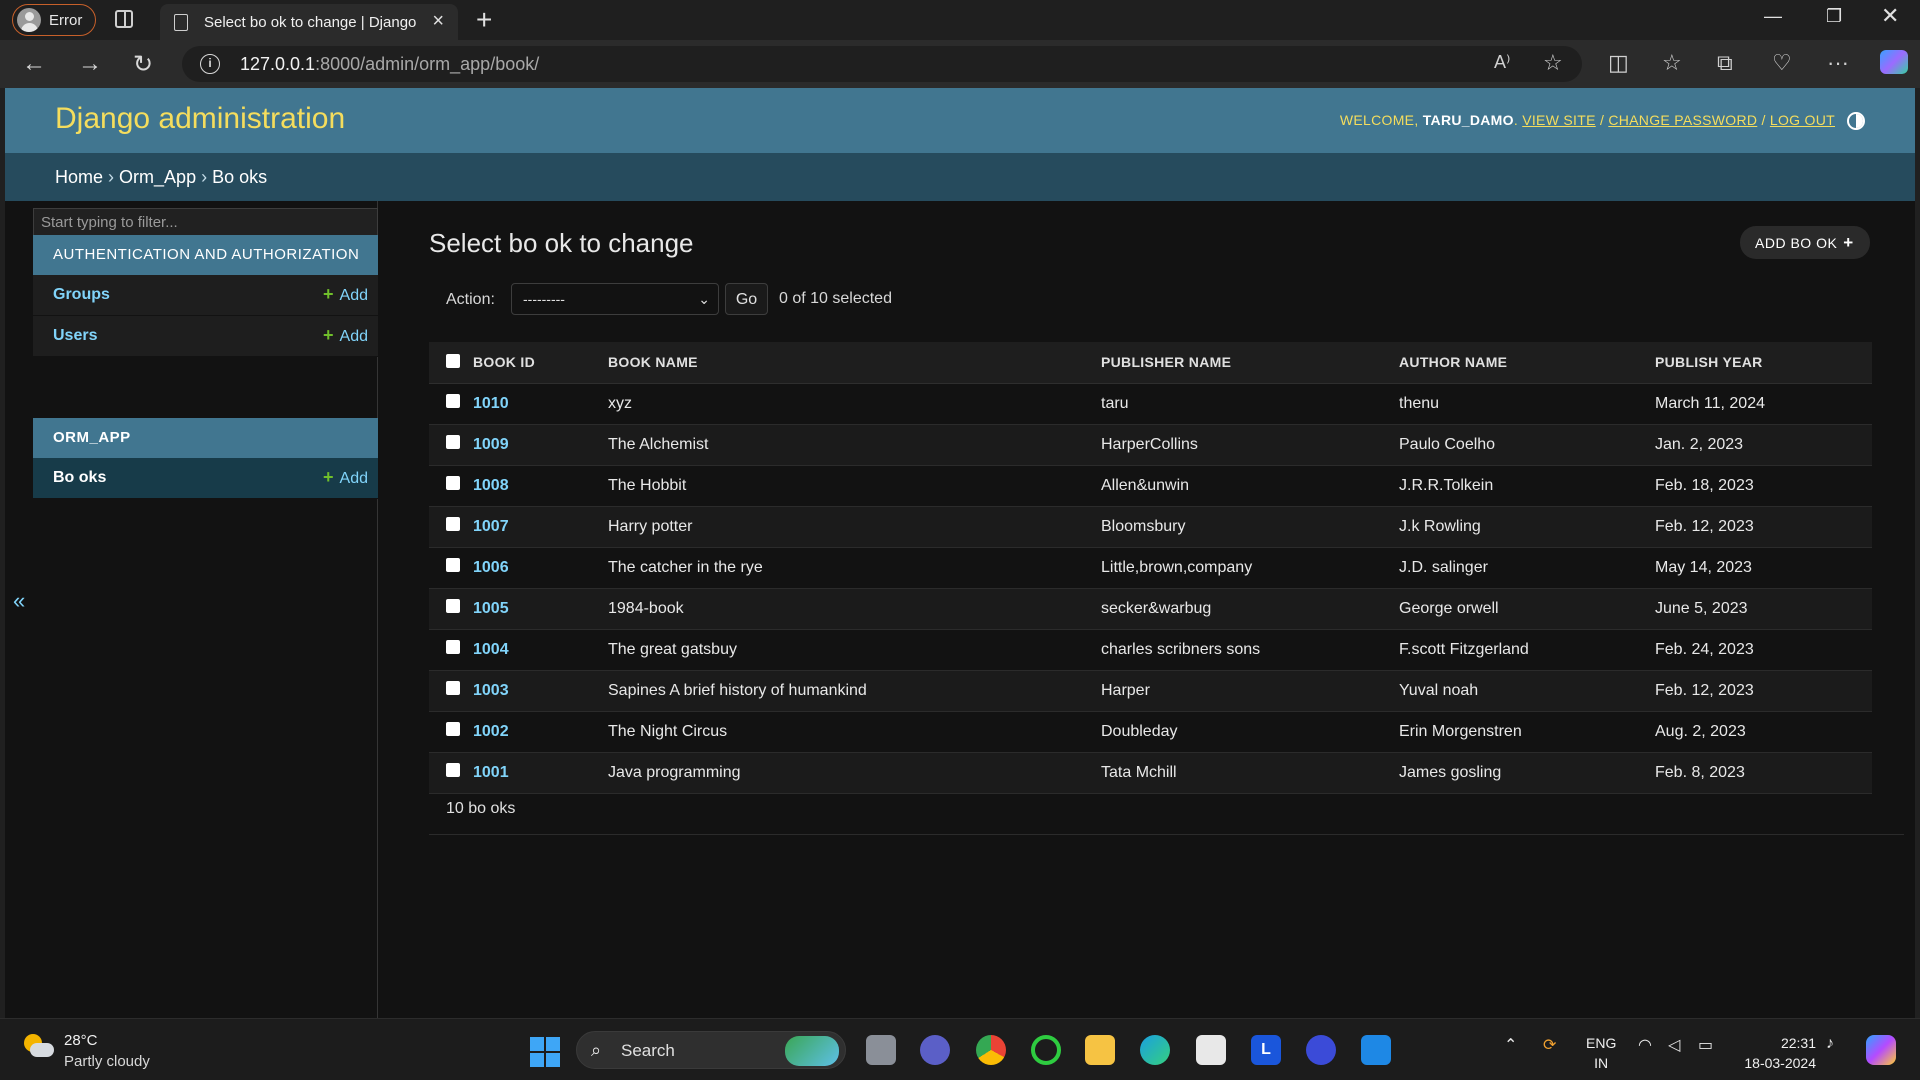 This screenshot has height=1080, width=1920. What do you see at coordinates (39, 1046) in the screenshot?
I see `weather-icon` at bounding box center [39, 1046].